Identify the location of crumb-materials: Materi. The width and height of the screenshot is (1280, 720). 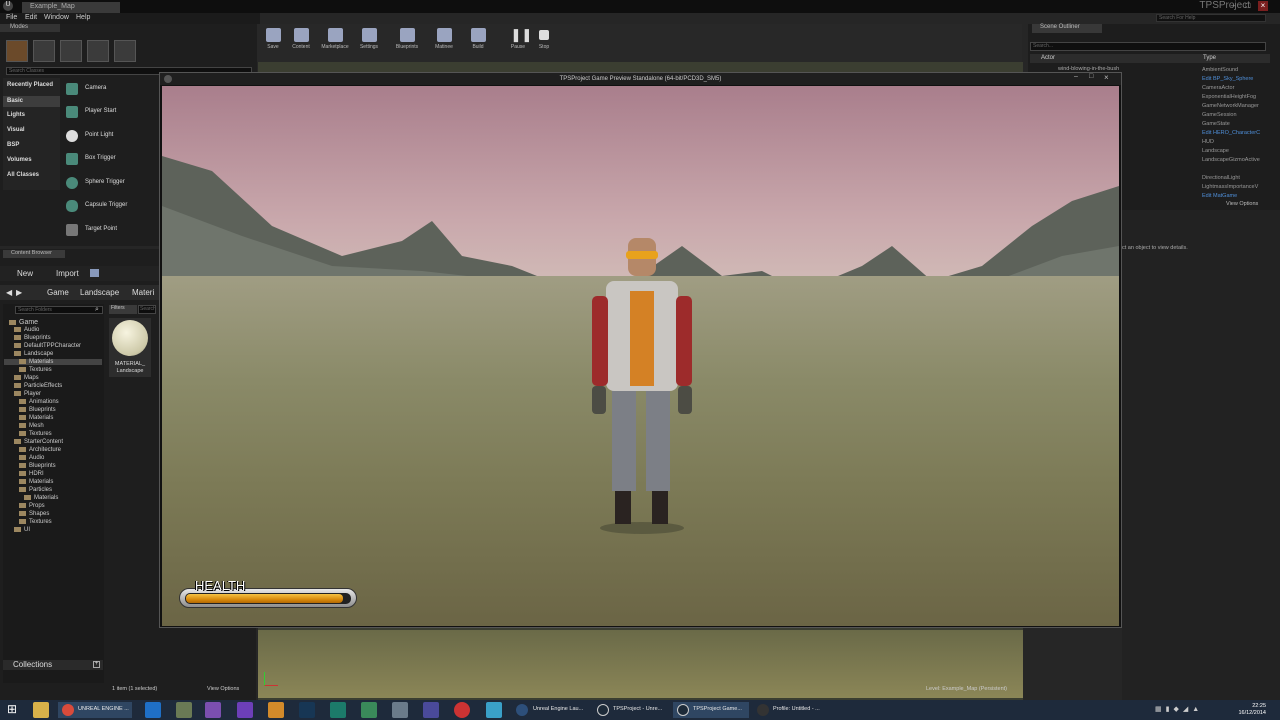
(143, 292).